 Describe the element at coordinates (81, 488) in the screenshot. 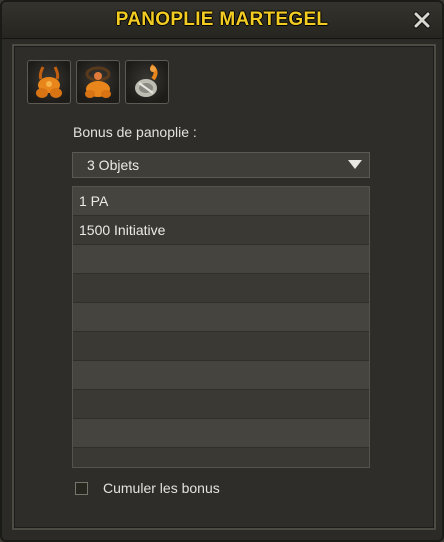

I see `cumuler-checkbox` at that location.